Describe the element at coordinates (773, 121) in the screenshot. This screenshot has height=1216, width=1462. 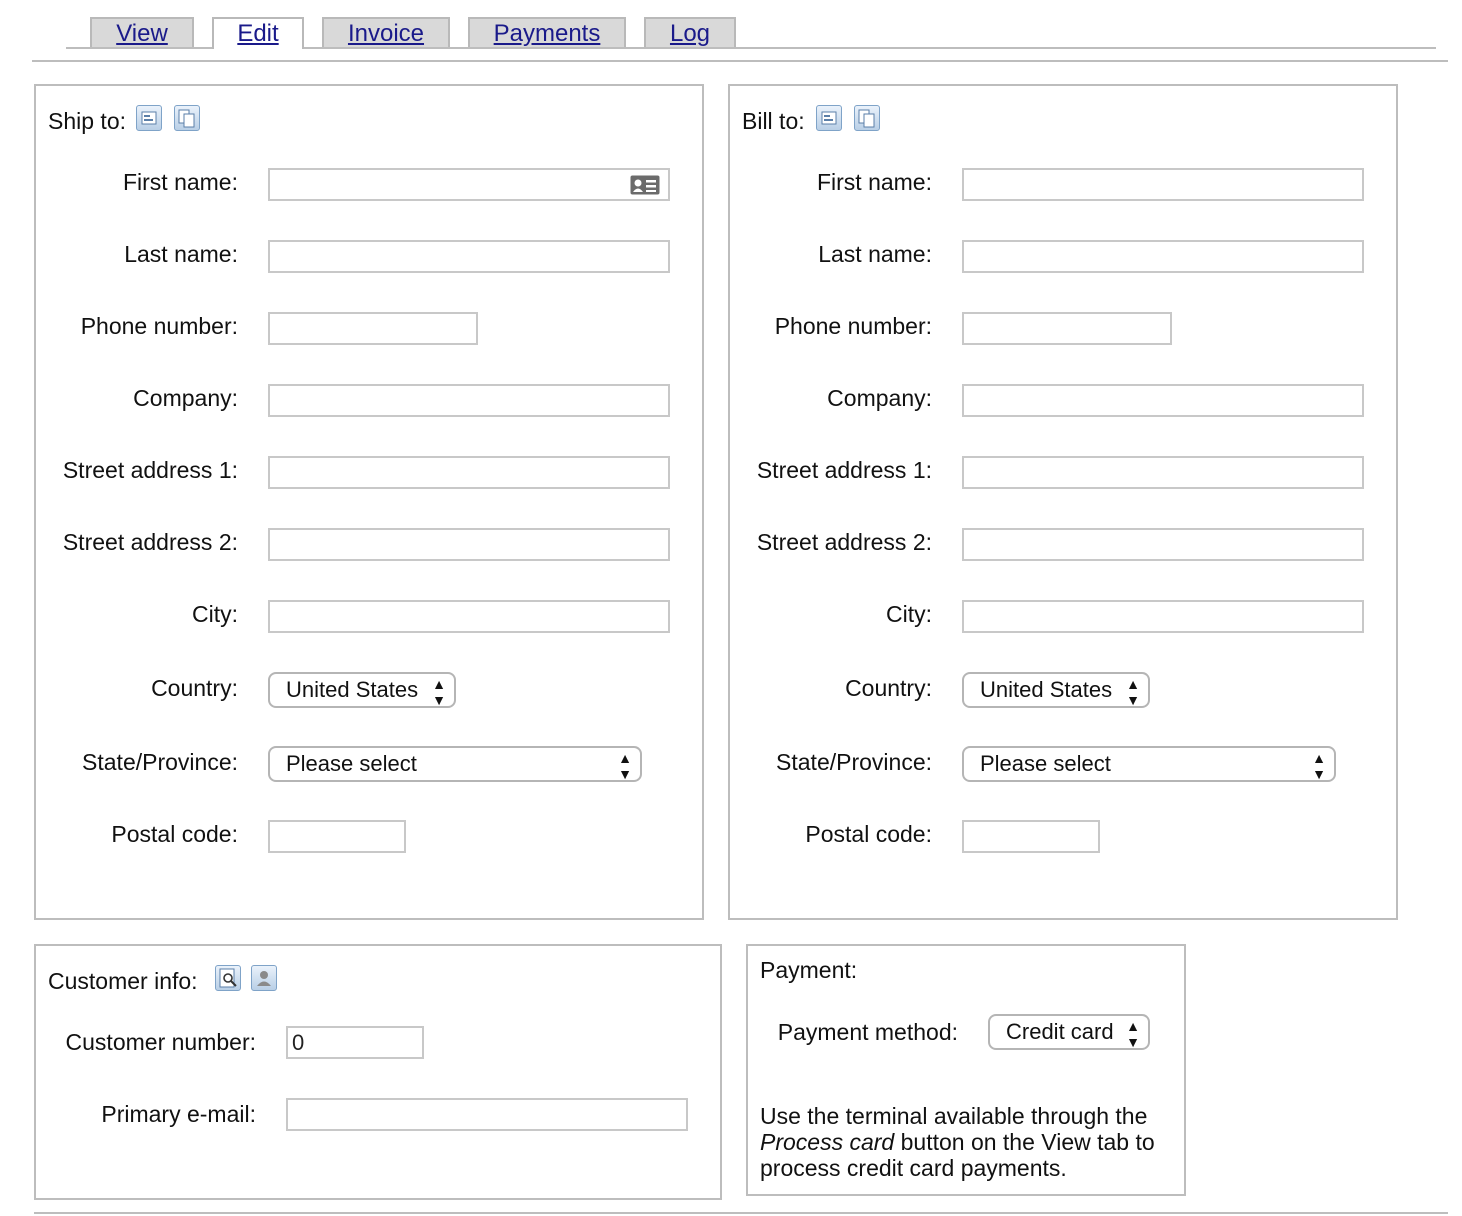
I see `bill-to-title: Bill to:` at that location.